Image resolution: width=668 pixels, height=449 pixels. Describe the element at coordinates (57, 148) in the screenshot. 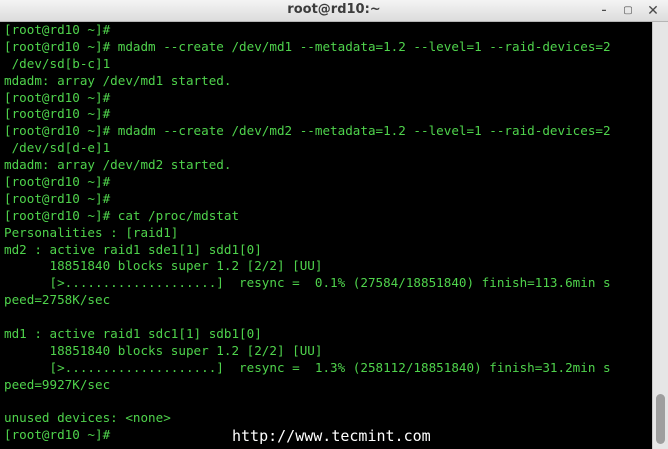

I see `terminal-line: /dev/sd[d-e]1` at that location.